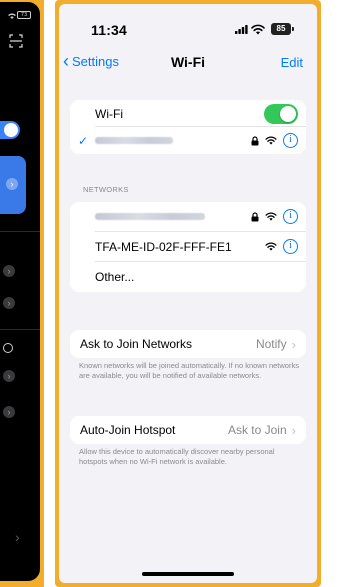 This screenshot has height=587, width=347. I want to click on ask-to-join-label: Ask to Join Networks, so click(136, 344).